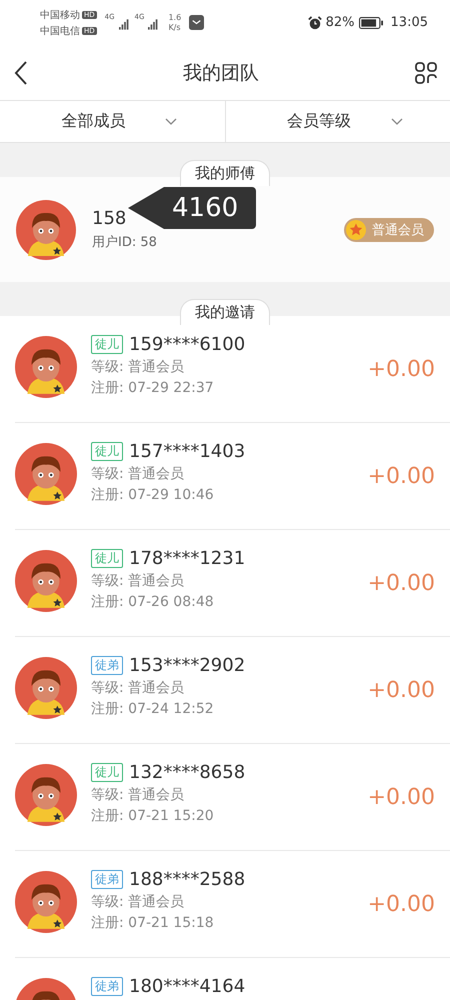 The width and height of the screenshot is (450, 1000). What do you see at coordinates (187, 344) in the screenshot?
I see `phone-number: 159****6100` at bounding box center [187, 344].